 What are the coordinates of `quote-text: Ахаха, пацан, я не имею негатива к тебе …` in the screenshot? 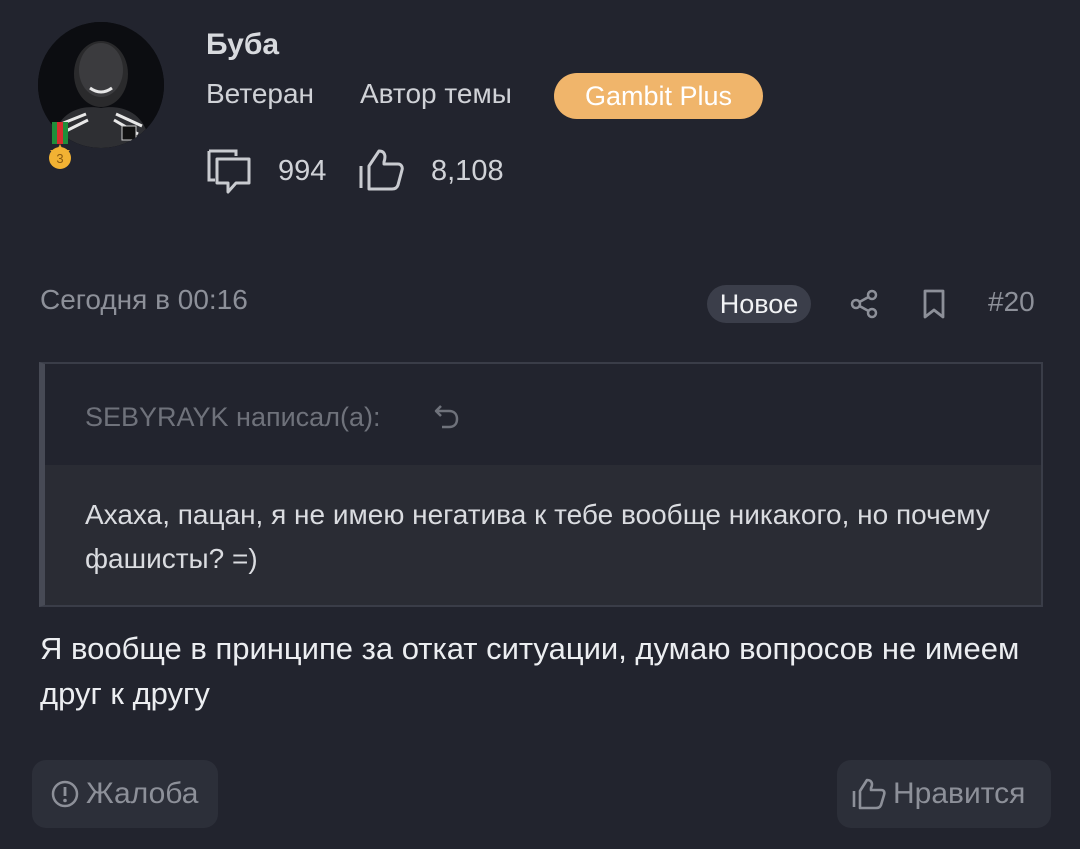 It's located at (537, 536).